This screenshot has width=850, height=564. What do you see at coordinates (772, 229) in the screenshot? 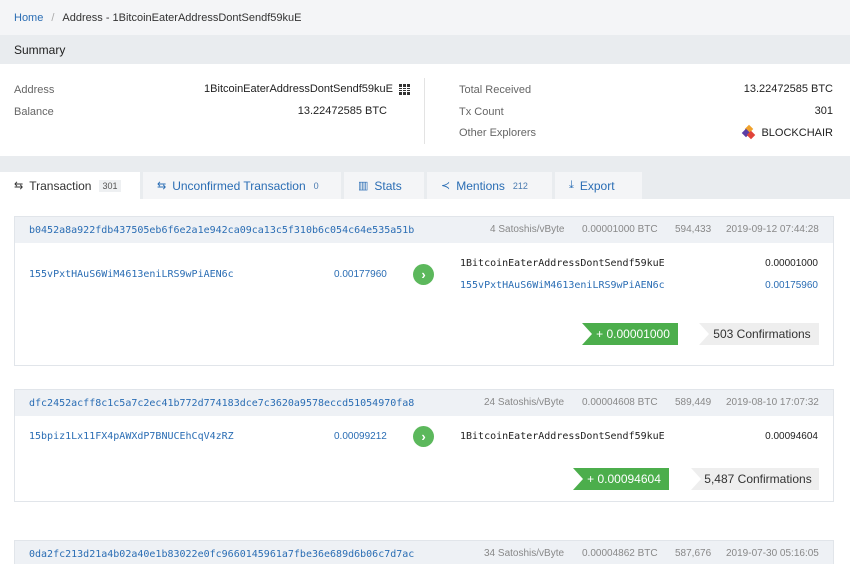
I see `timestamp: 2019-09-12 07:44:28` at bounding box center [772, 229].